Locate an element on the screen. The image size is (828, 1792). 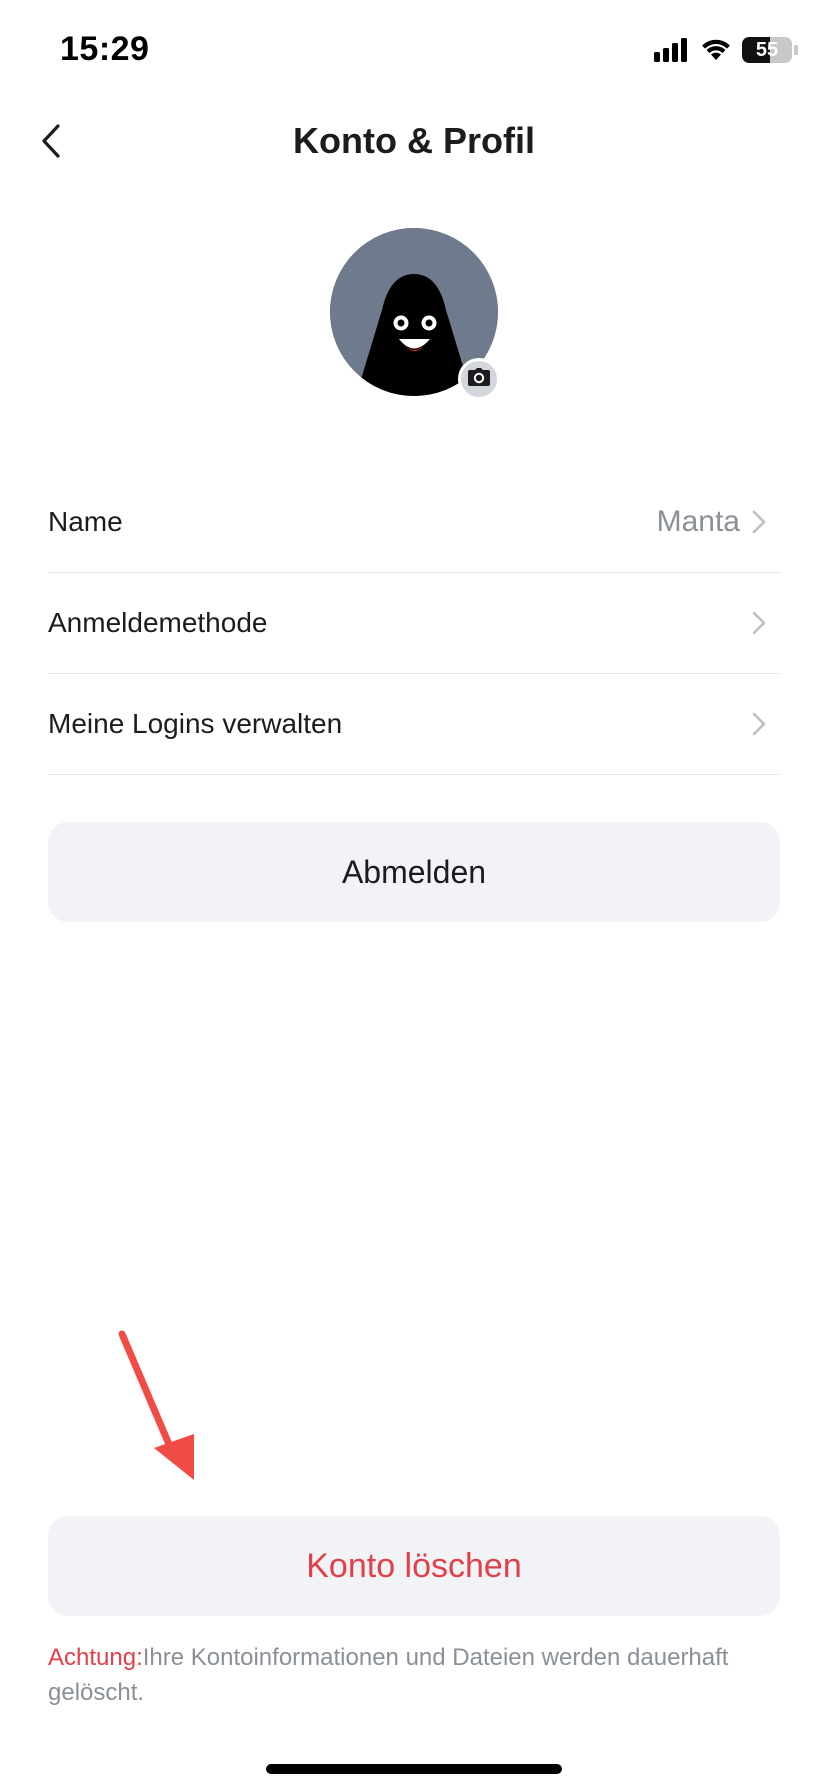
delete-account-label: Konto löschen is located at coordinates (414, 1565).